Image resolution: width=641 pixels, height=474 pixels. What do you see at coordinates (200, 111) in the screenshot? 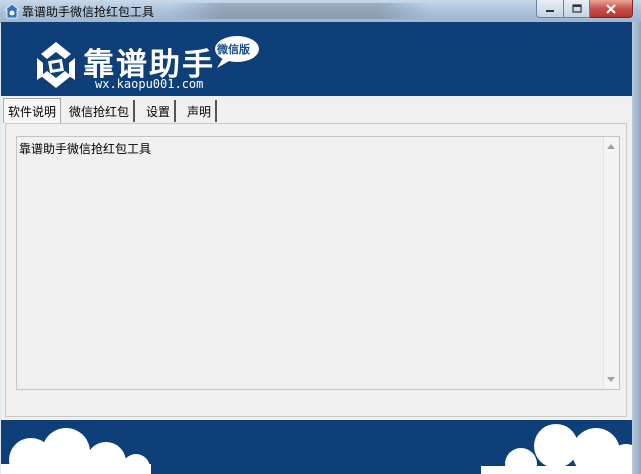
I see `tab-statement: 声明` at bounding box center [200, 111].